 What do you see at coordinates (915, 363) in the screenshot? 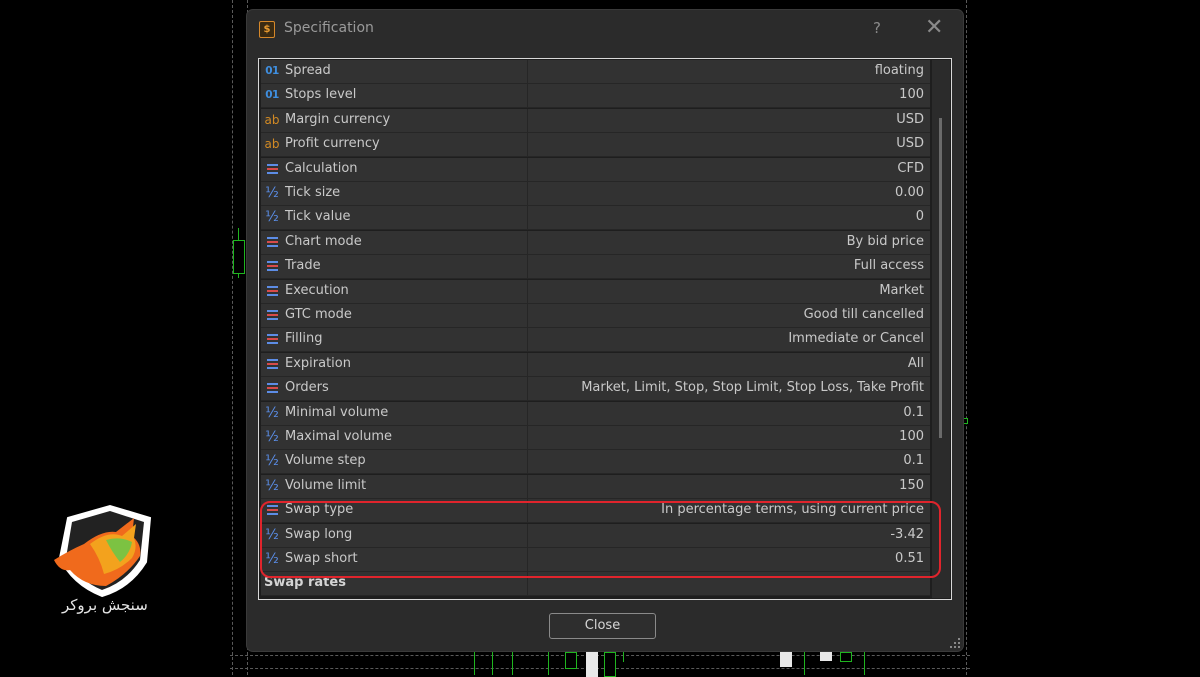
I see `row-value: All` at bounding box center [915, 363].